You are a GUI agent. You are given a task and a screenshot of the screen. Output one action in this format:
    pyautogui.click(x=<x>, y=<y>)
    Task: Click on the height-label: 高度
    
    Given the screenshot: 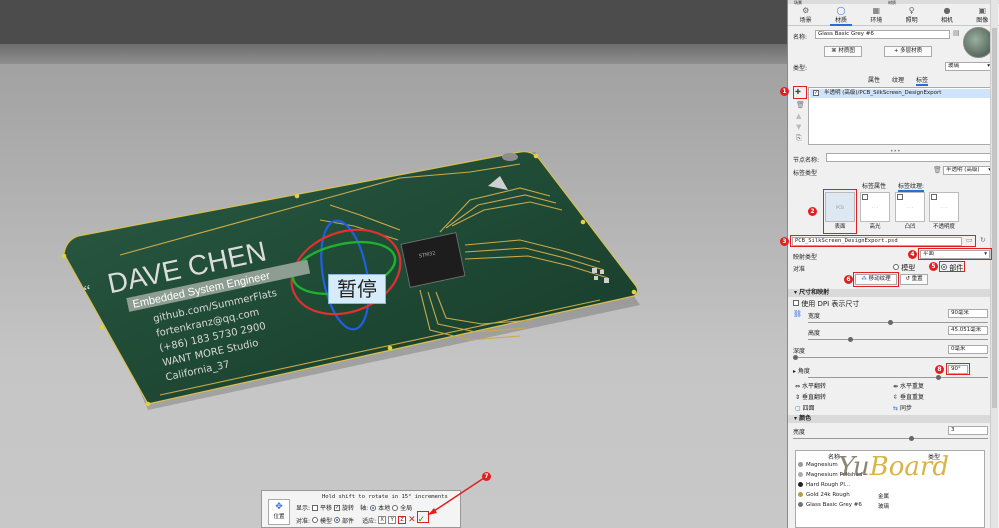 What is the action you would take?
    pyautogui.click(x=814, y=333)
    